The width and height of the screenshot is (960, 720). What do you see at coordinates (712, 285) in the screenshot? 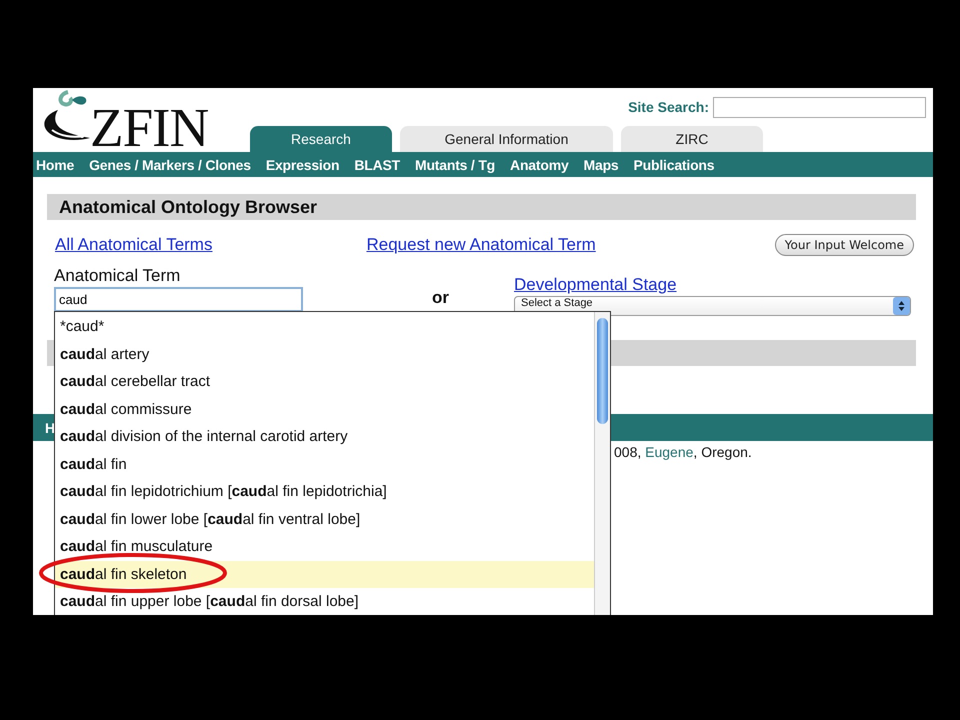
I see `stage-link: Developmental Stage` at bounding box center [712, 285].